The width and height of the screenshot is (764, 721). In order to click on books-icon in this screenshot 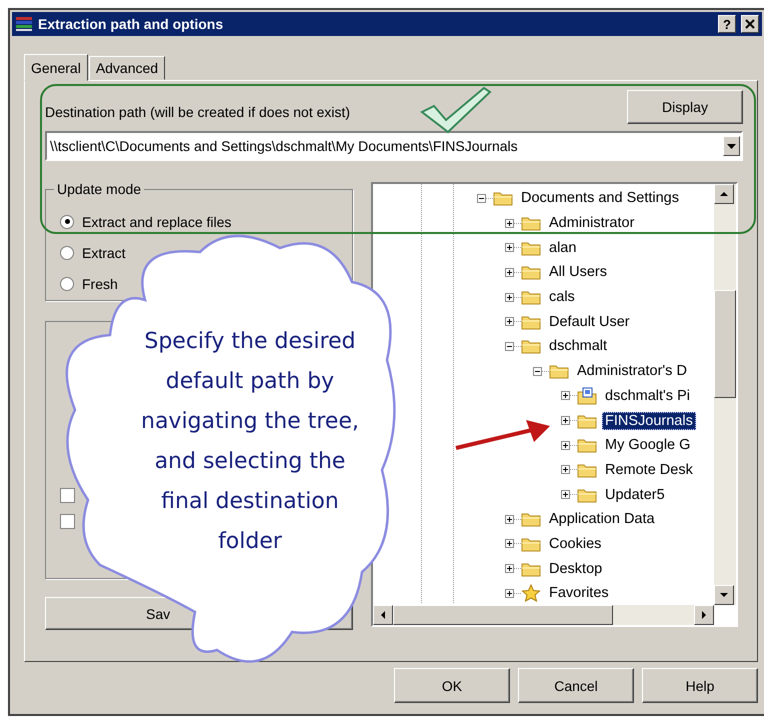, I will do `click(24, 24)`.